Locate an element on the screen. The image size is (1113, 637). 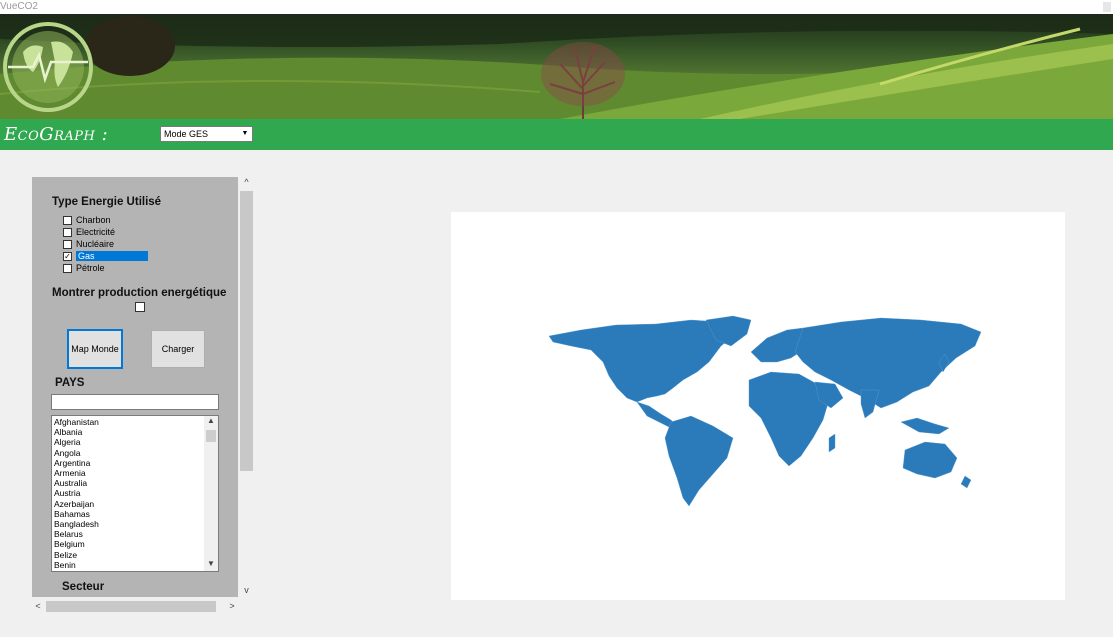
list-item: Austria is located at coordinates (76, 493).